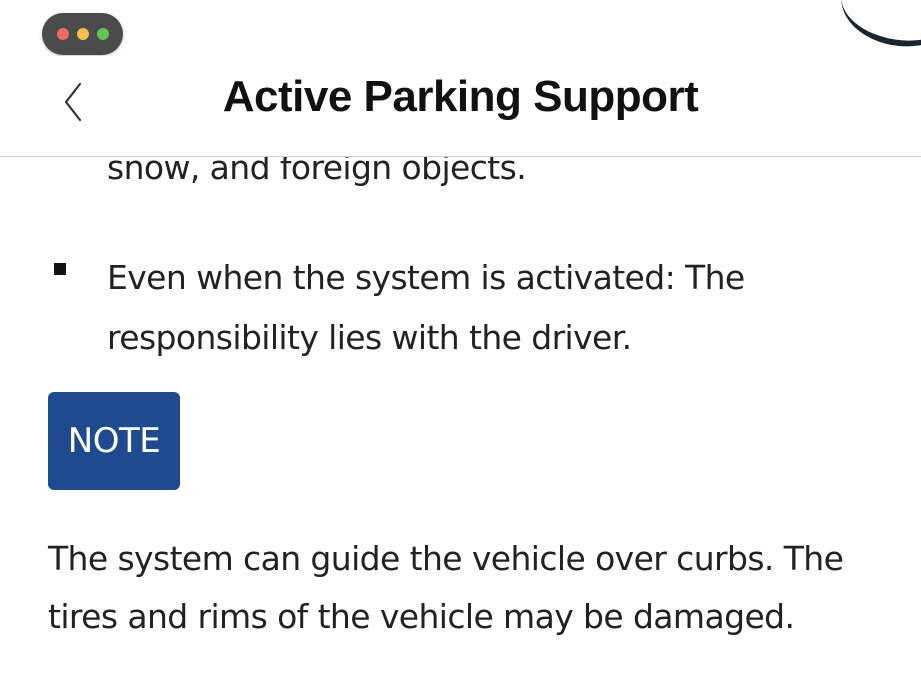 This screenshot has width=921, height=686. Describe the element at coordinates (102, 34) in the screenshot. I see `maximize-window-icon` at that location.